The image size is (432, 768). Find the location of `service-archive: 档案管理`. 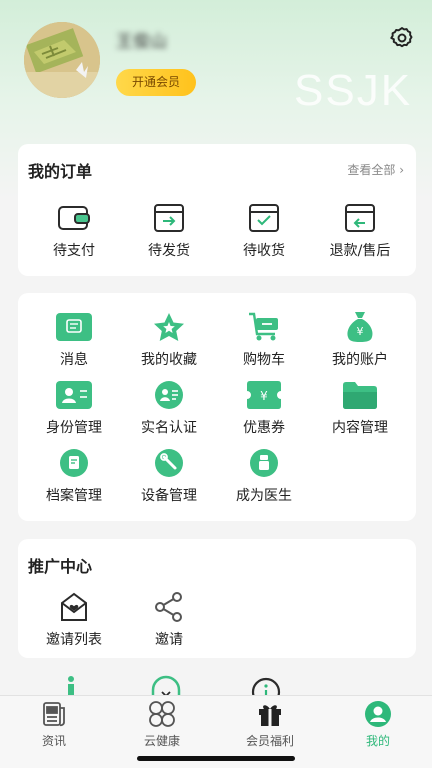

service-archive: 档案管理 is located at coordinates (74, 476).